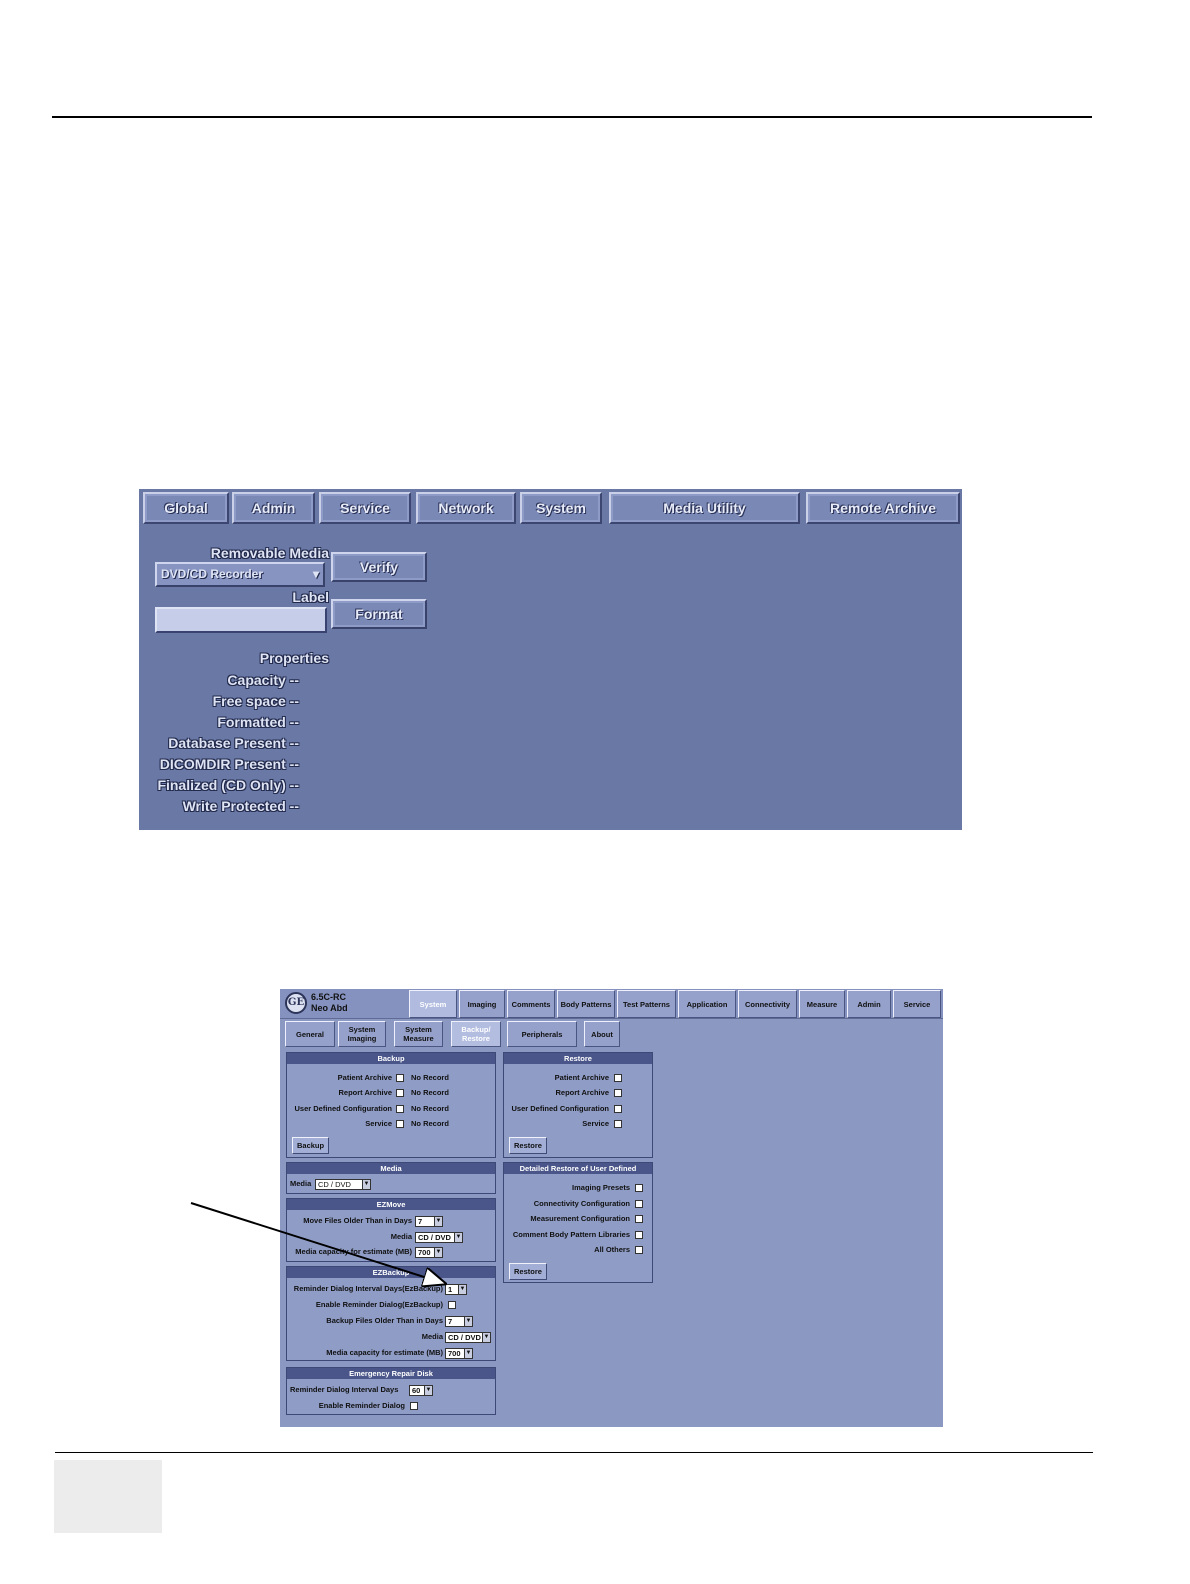 The image size is (1190, 1584). I want to click on tab-body-patterns: Body Patterns, so click(586, 1004).